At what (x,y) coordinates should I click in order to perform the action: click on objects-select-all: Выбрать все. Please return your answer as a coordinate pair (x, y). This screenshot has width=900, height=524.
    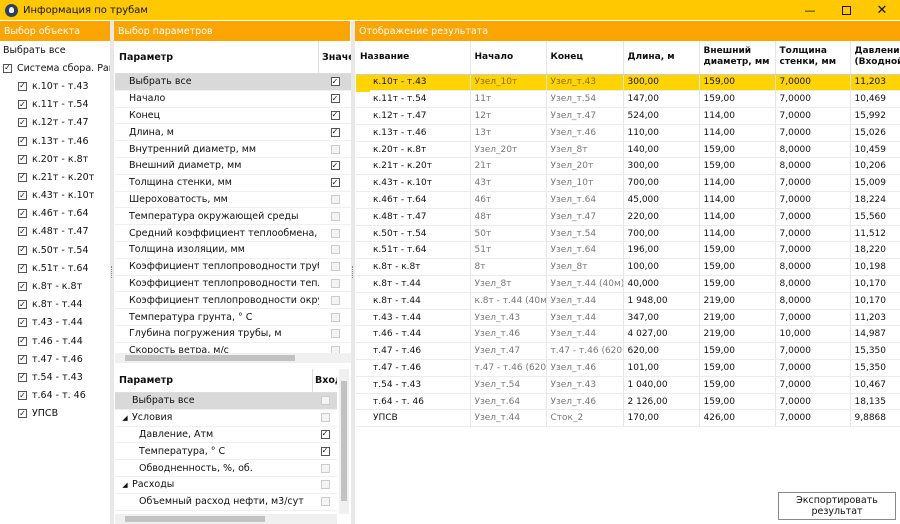
    Looking at the image, I should click on (55, 50).